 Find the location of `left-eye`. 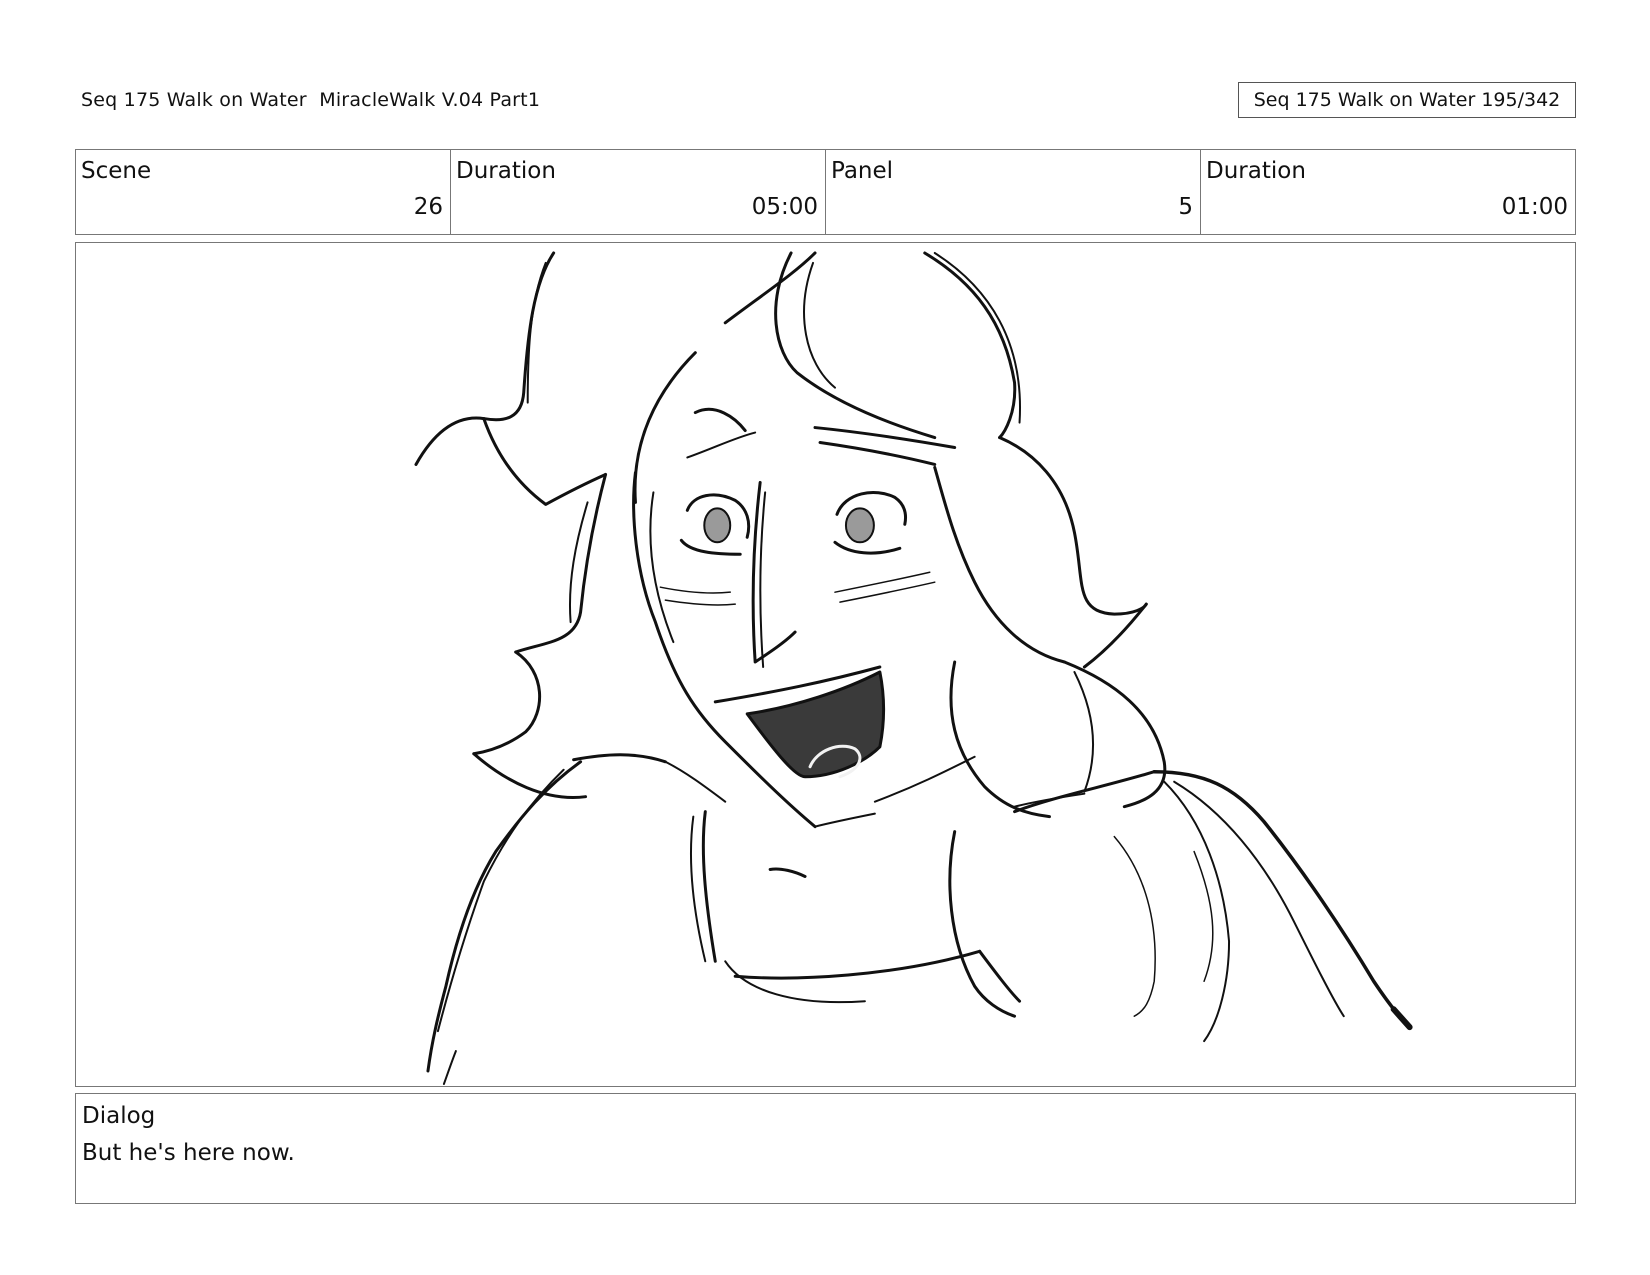

left-eye is located at coordinates (710, 547).